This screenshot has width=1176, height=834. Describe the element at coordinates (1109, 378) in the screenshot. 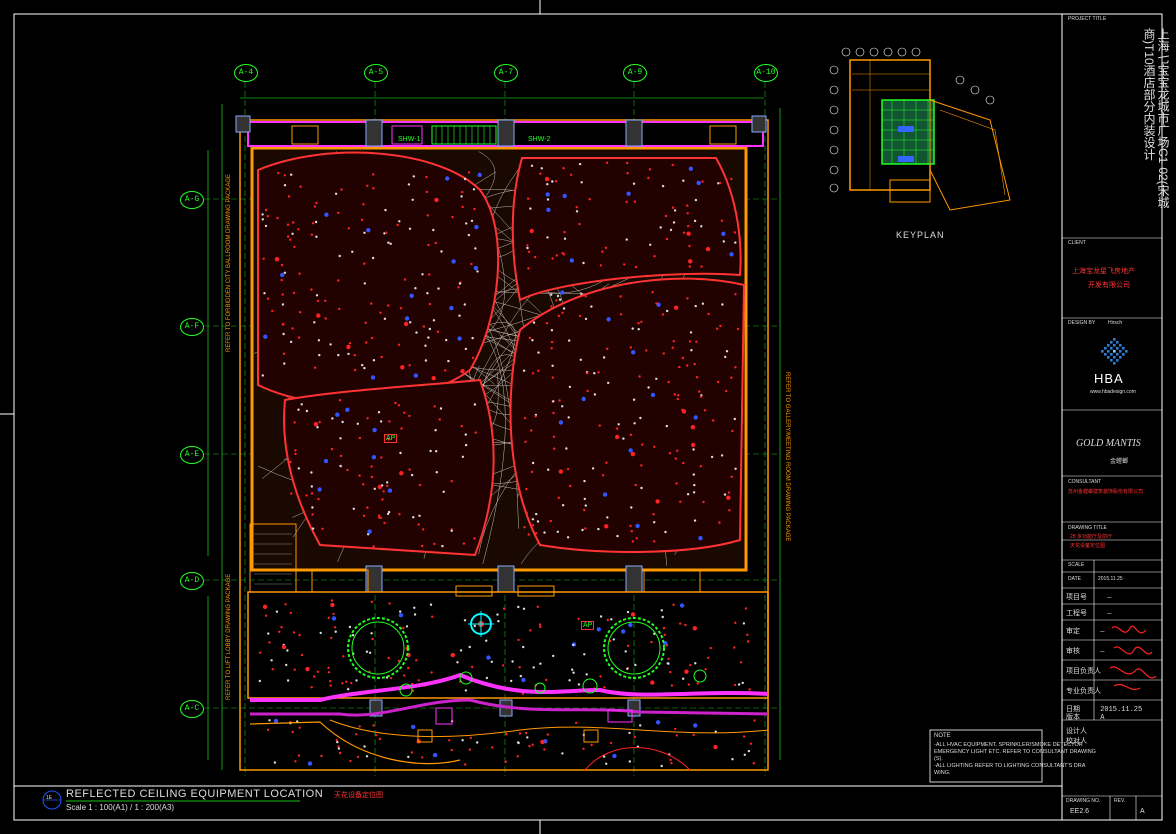

I see `hba-logo-text: HBA` at that location.